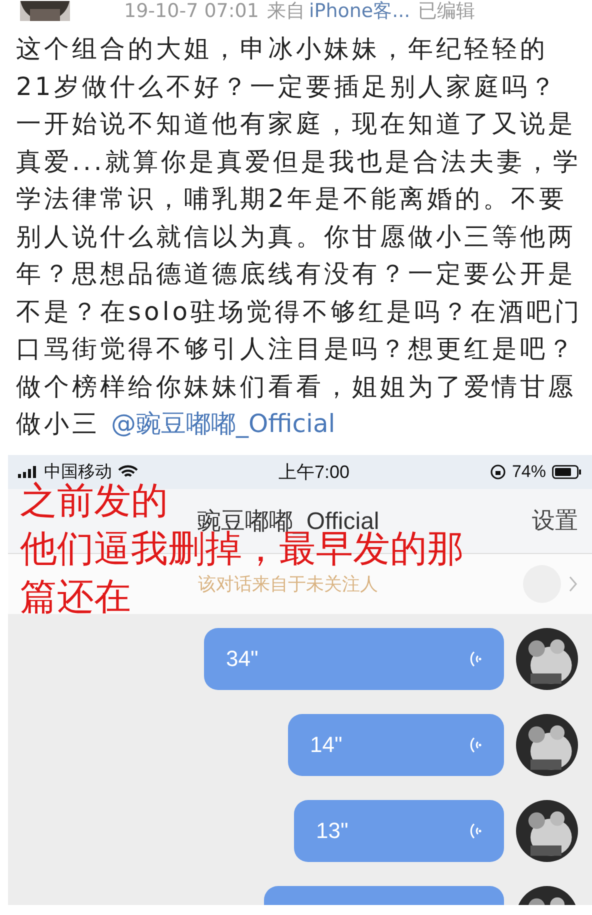 This screenshot has height=915, width=592. What do you see at coordinates (78, 471) in the screenshot?
I see `carrier-name: 中国移动` at bounding box center [78, 471].